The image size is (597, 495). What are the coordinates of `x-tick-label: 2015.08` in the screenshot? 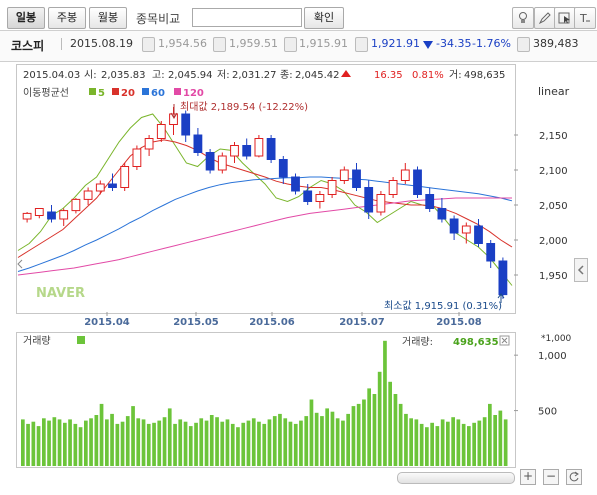 It's located at (459, 322).